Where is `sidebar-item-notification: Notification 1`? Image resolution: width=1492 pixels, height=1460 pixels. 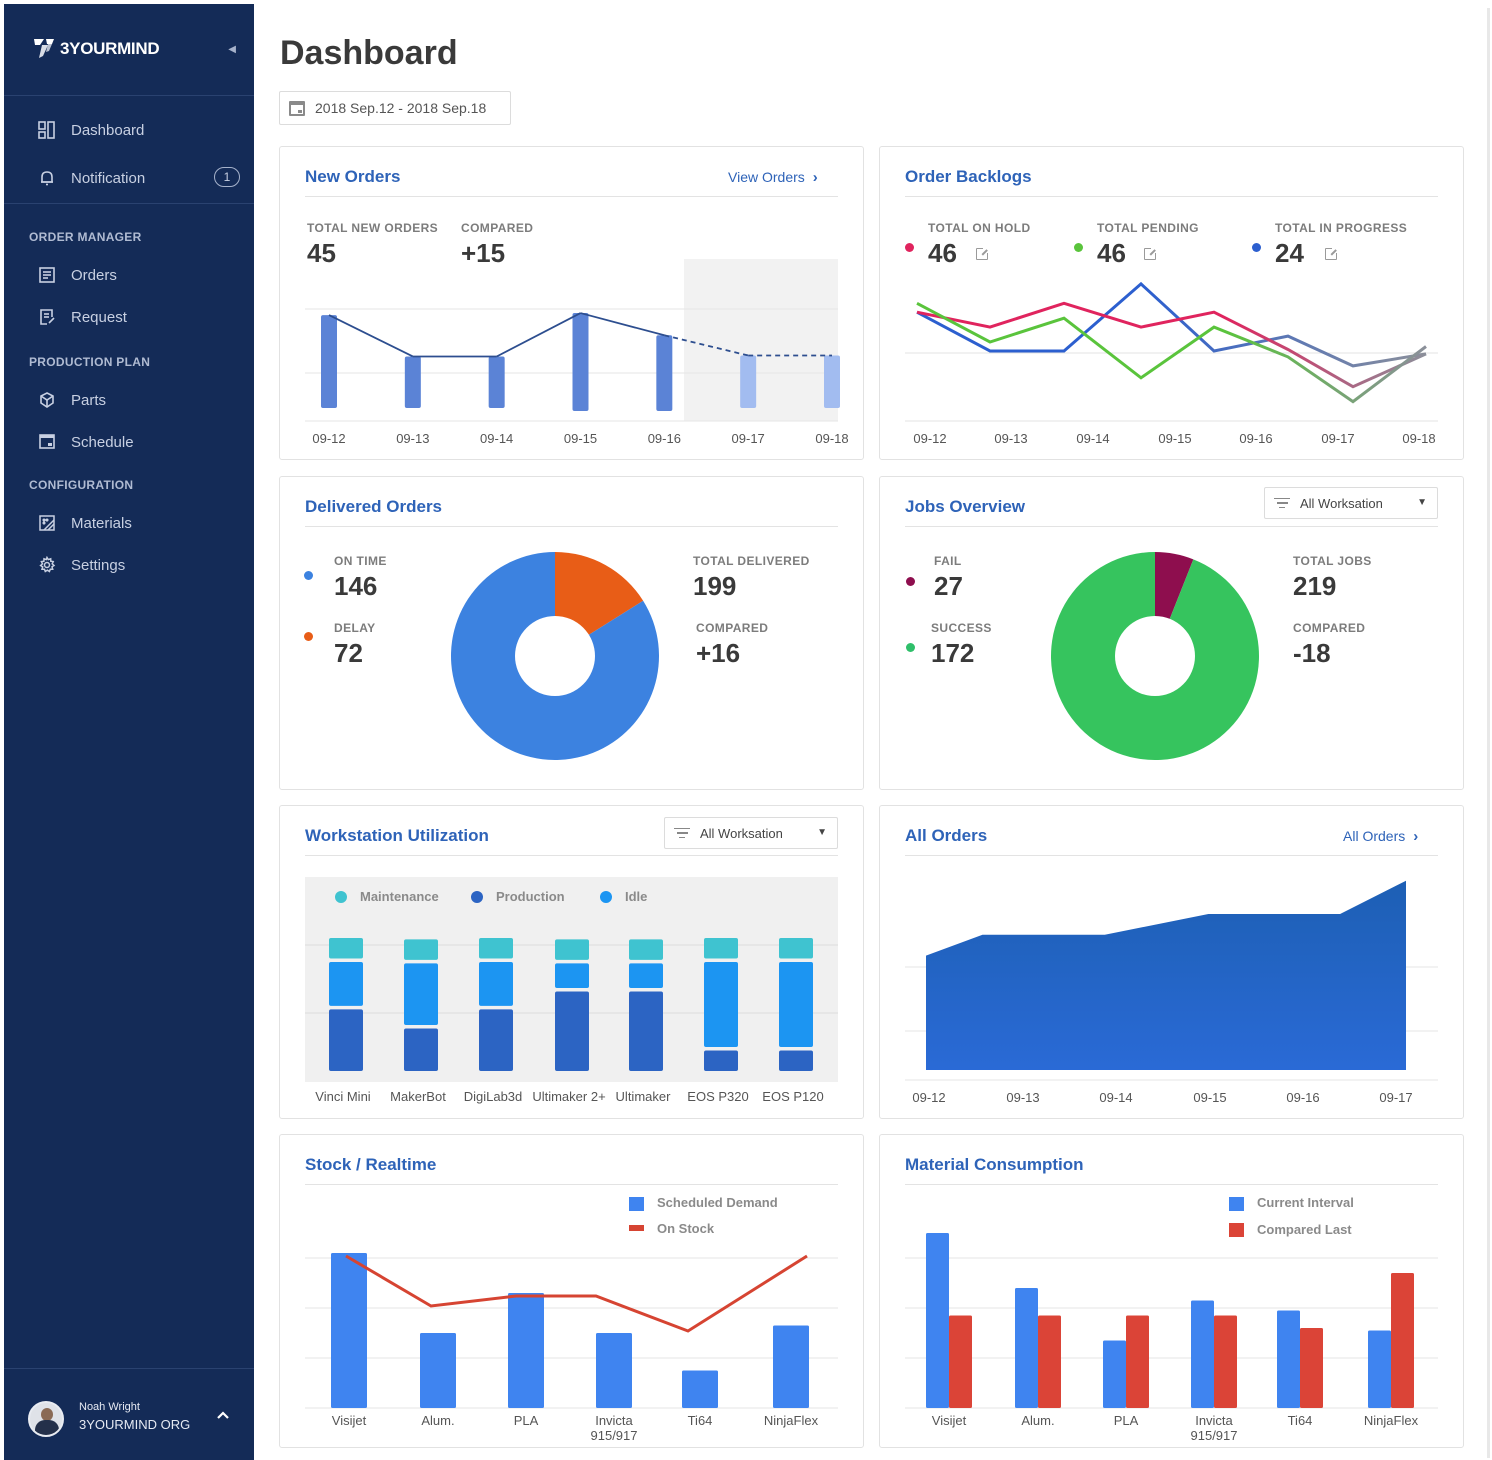
sidebar-item-notification: Notification 1 is located at coordinates (139, 178).